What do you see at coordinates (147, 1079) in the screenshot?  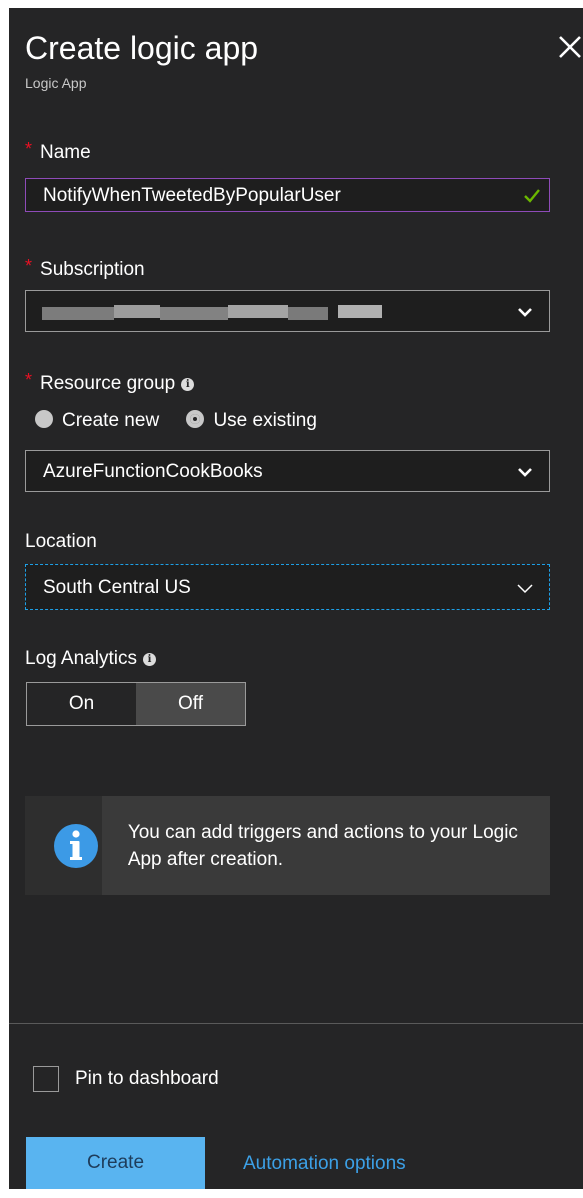 I see `pin-to-dashboard-label: Pin to dashboard` at bounding box center [147, 1079].